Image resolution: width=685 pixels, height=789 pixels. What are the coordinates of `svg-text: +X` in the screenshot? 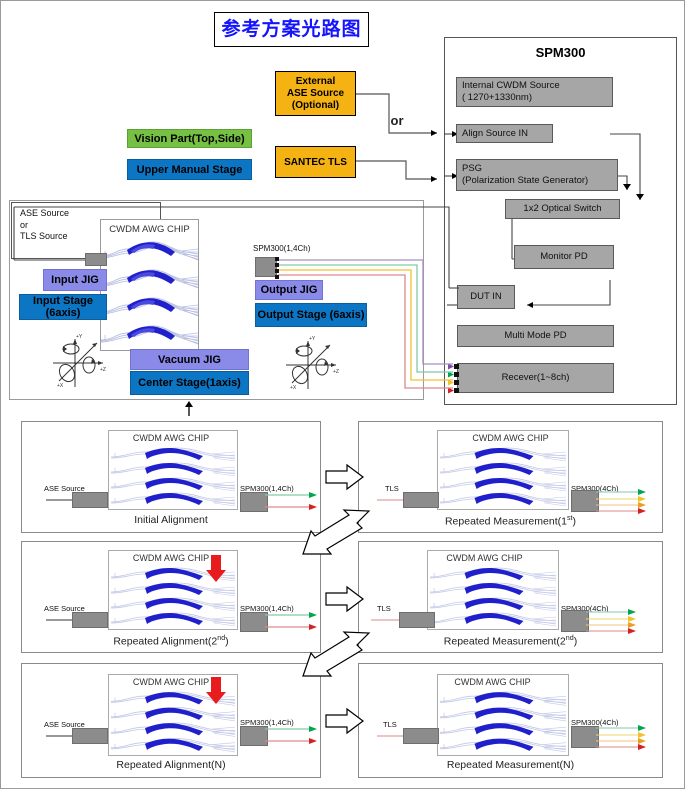 It's located at (60, 386).